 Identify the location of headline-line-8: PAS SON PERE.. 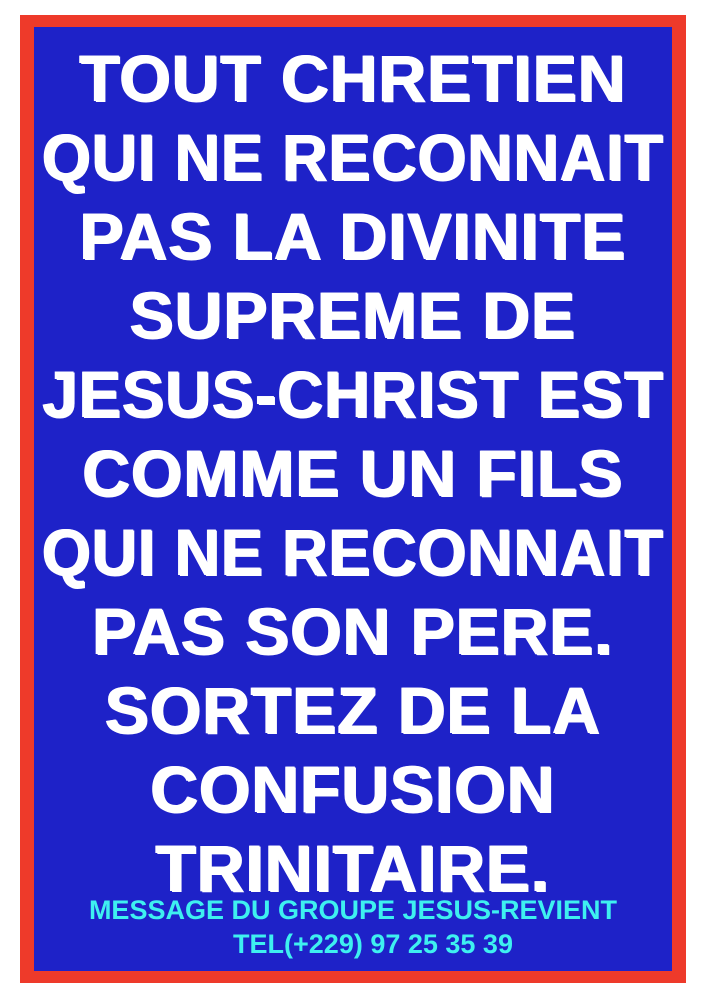
(353, 631).